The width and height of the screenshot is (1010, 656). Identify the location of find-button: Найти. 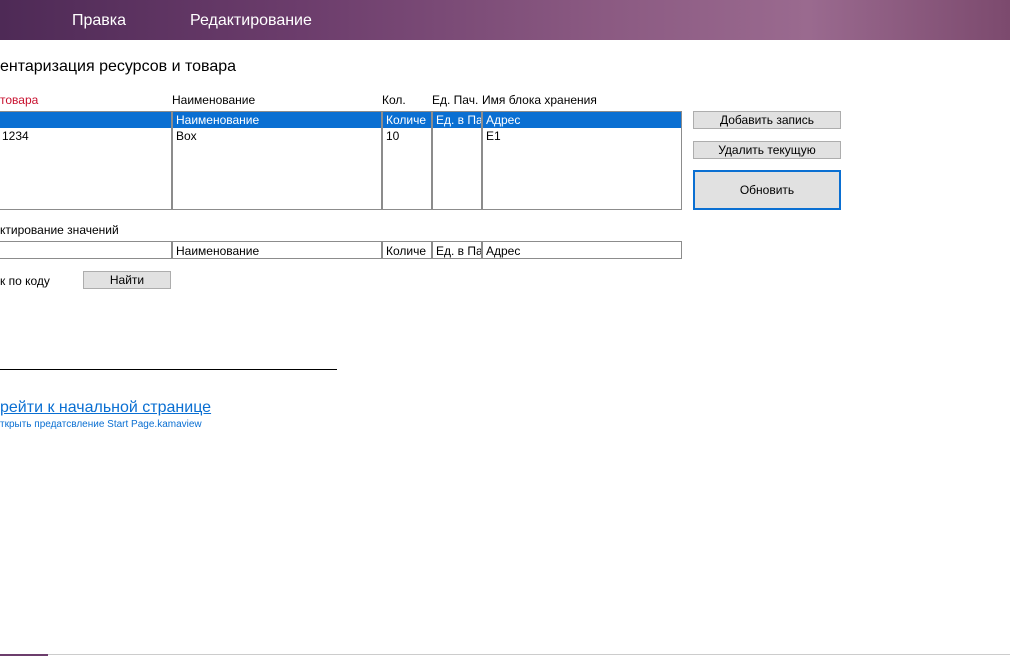
(127, 280).